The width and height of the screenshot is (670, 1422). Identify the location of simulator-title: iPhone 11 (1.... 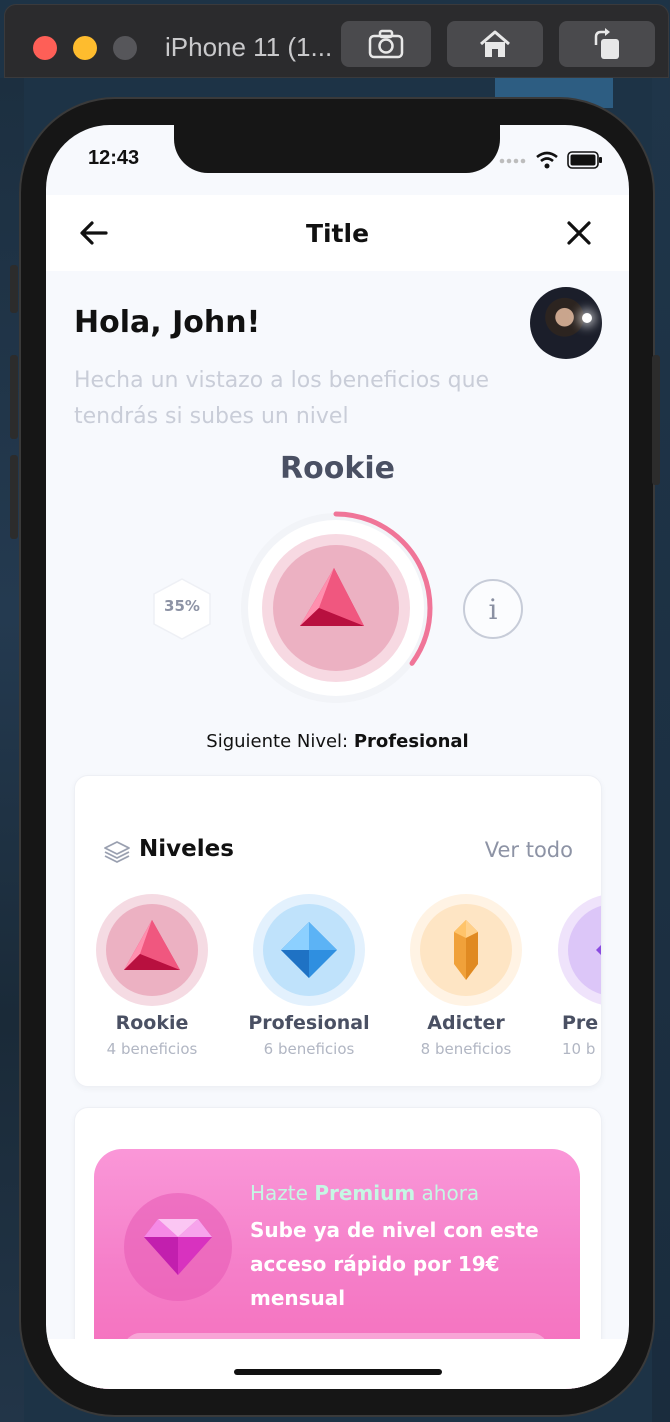
(249, 47).